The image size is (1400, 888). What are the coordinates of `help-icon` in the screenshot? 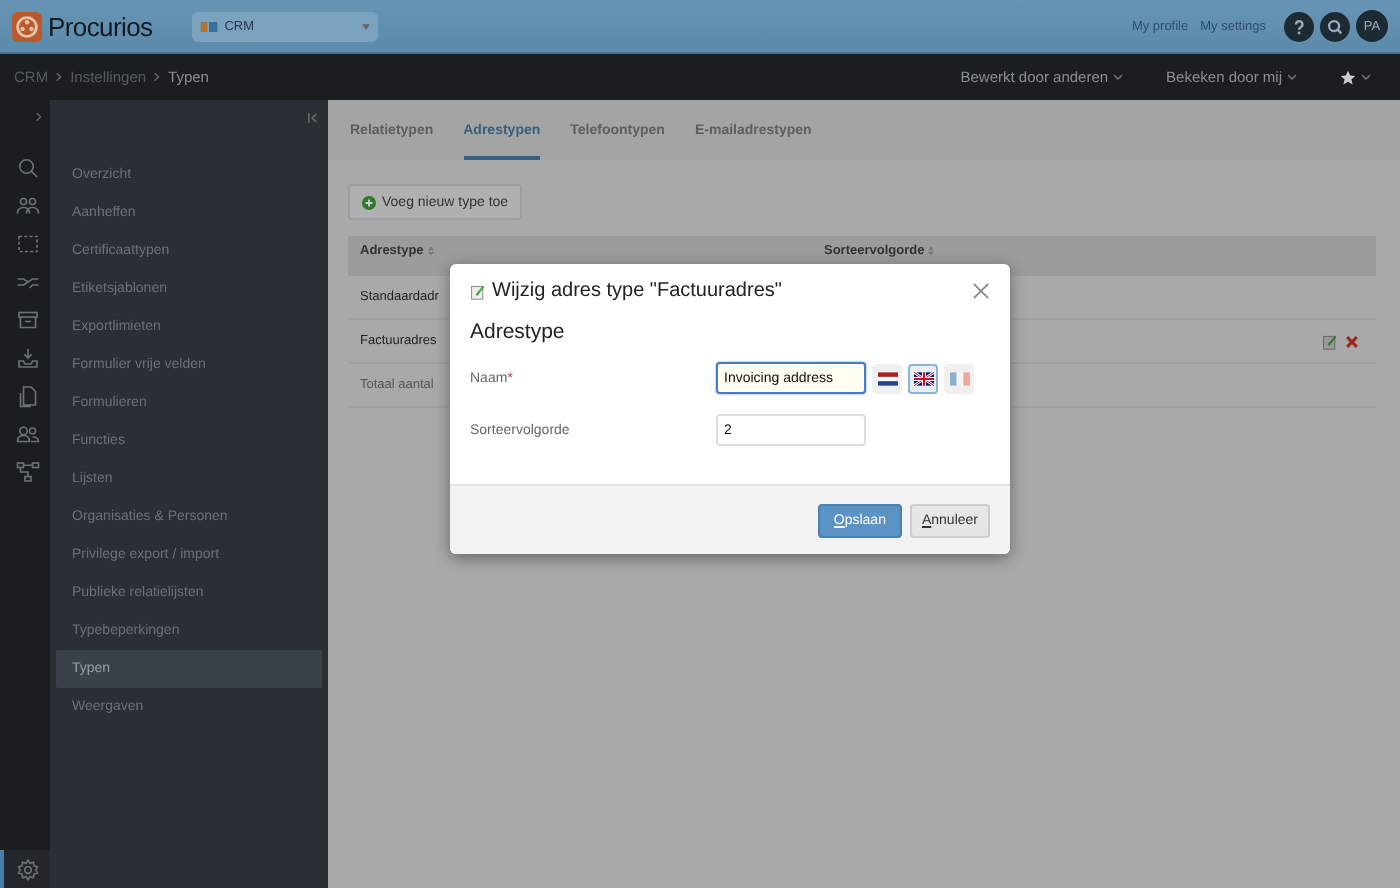 It's located at (1299, 26).